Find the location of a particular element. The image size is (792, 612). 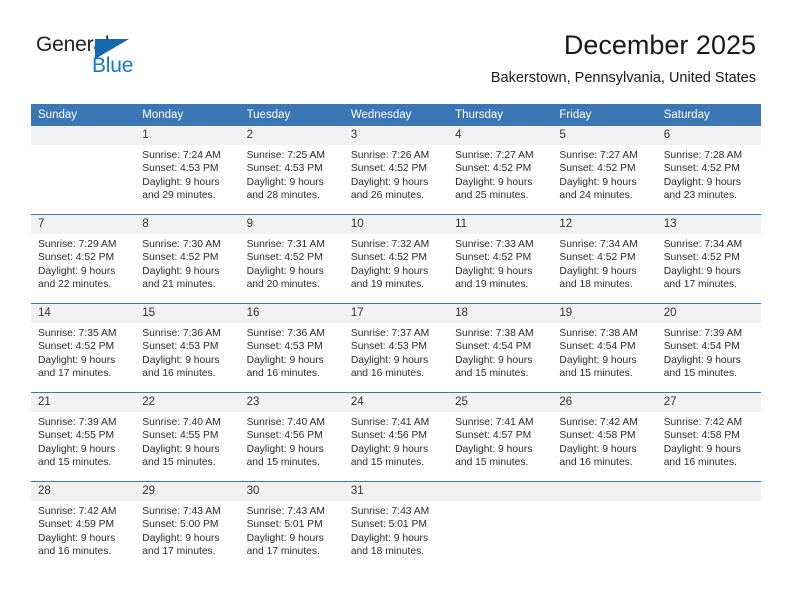

day-detail-line: Sunrise: 7:38 AM is located at coordinates (598, 333).